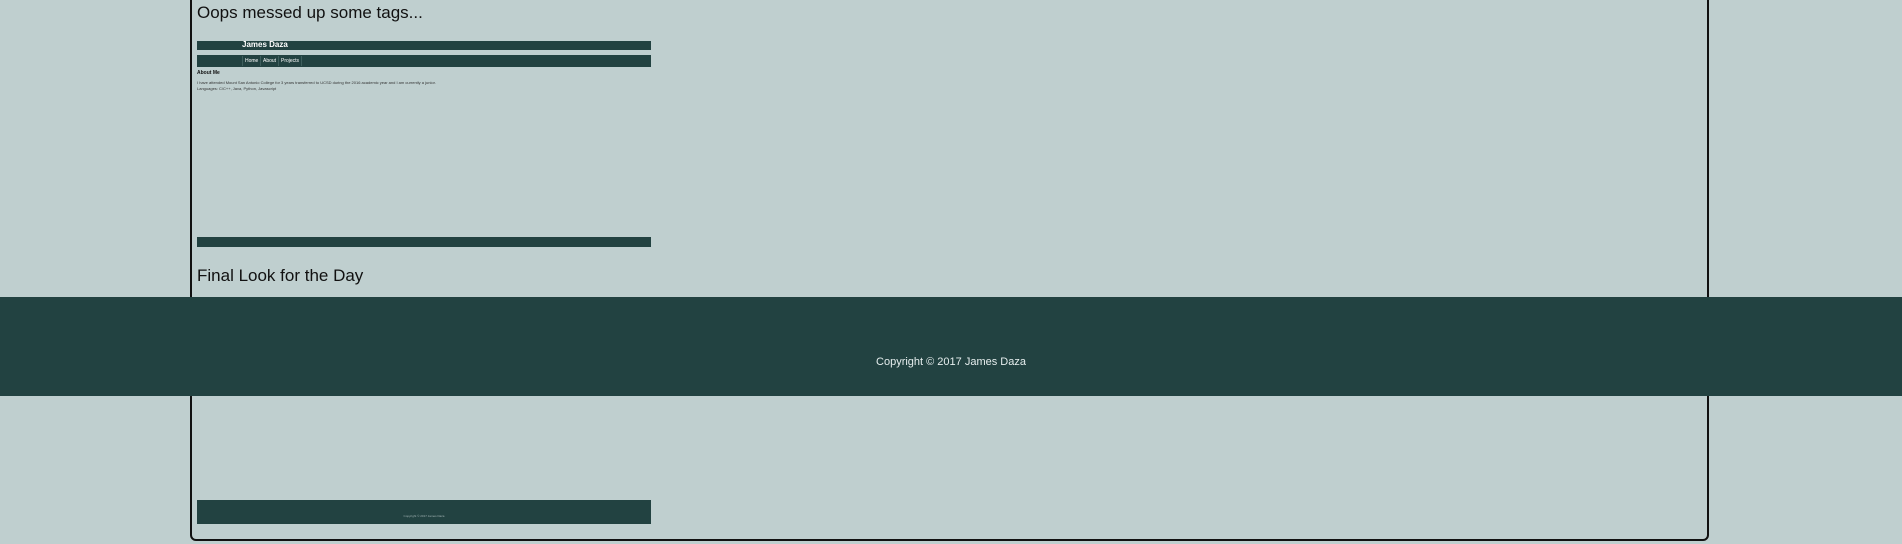 The width and height of the screenshot is (1902, 544). What do you see at coordinates (424, 512) in the screenshot?
I see `screenshot-preview-2-footer: Copyright © 2017 James Daza` at bounding box center [424, 512].